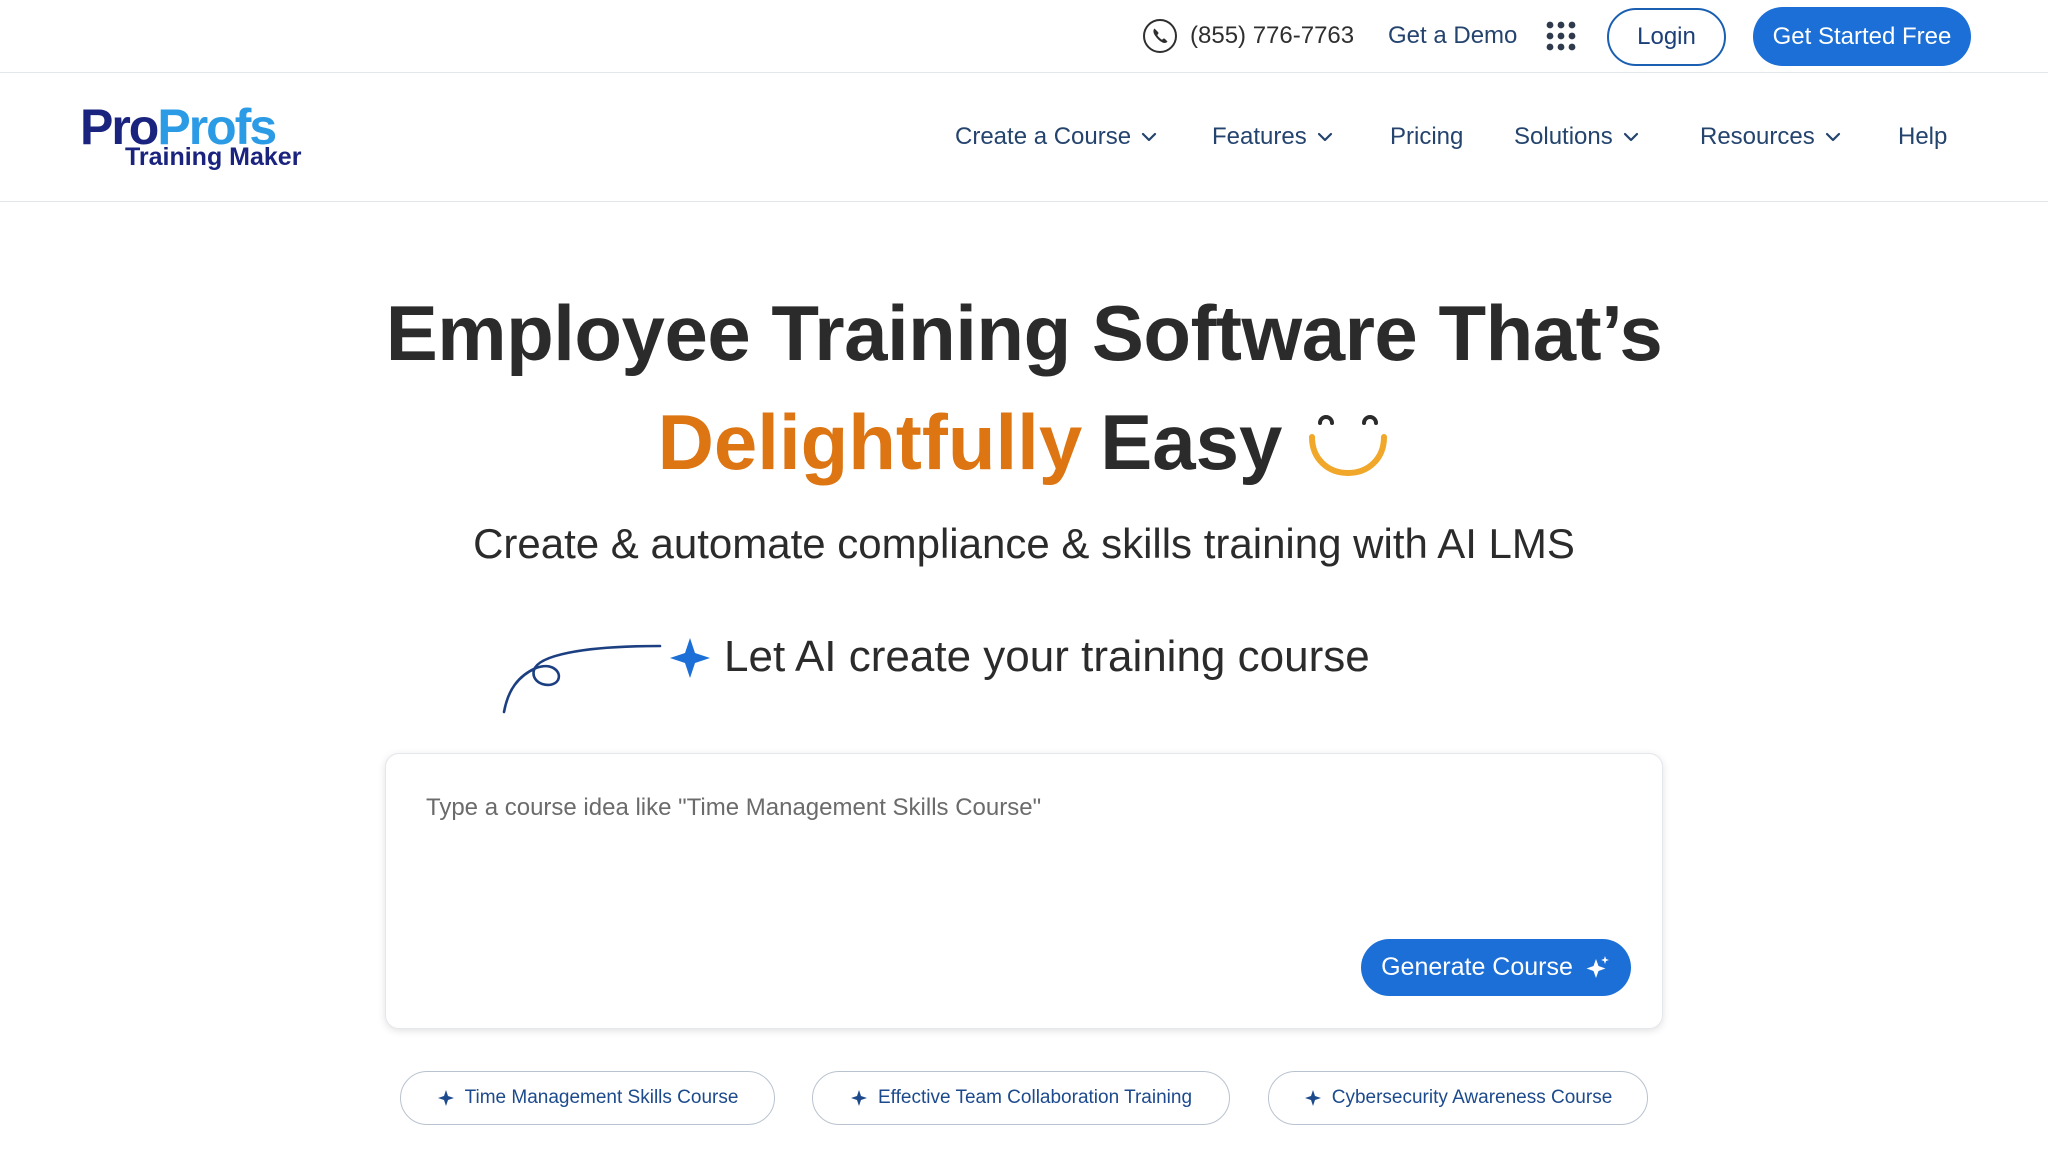 Image resolution: width=2048 pixels, height=1152 pixels. Describe the element at coordinates (1757, 136) in the screenshot. I see `nav-item-label: Resources` at that location.